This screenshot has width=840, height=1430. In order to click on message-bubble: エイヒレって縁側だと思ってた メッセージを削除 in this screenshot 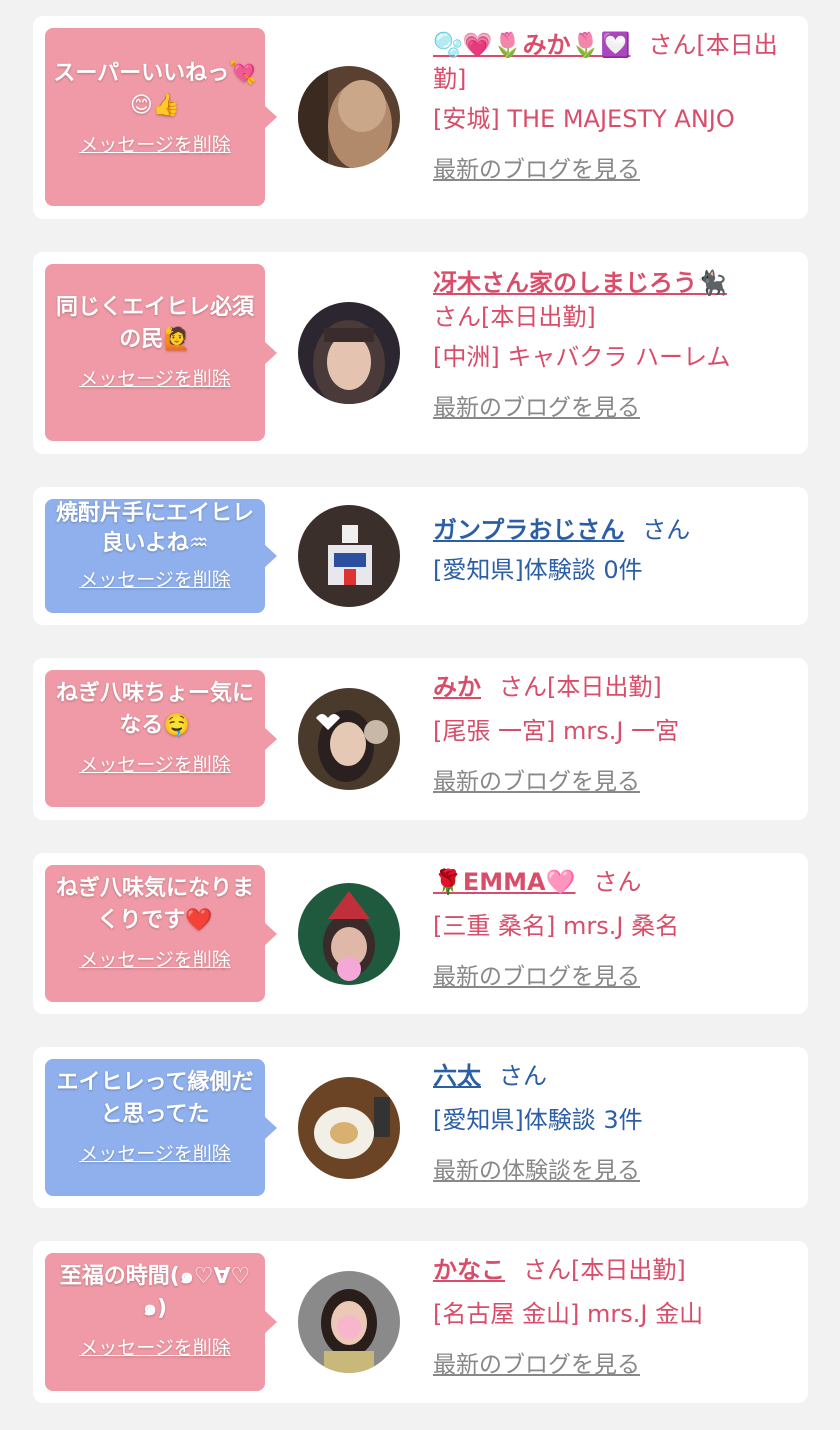, I will do `click(161, 1127)`.